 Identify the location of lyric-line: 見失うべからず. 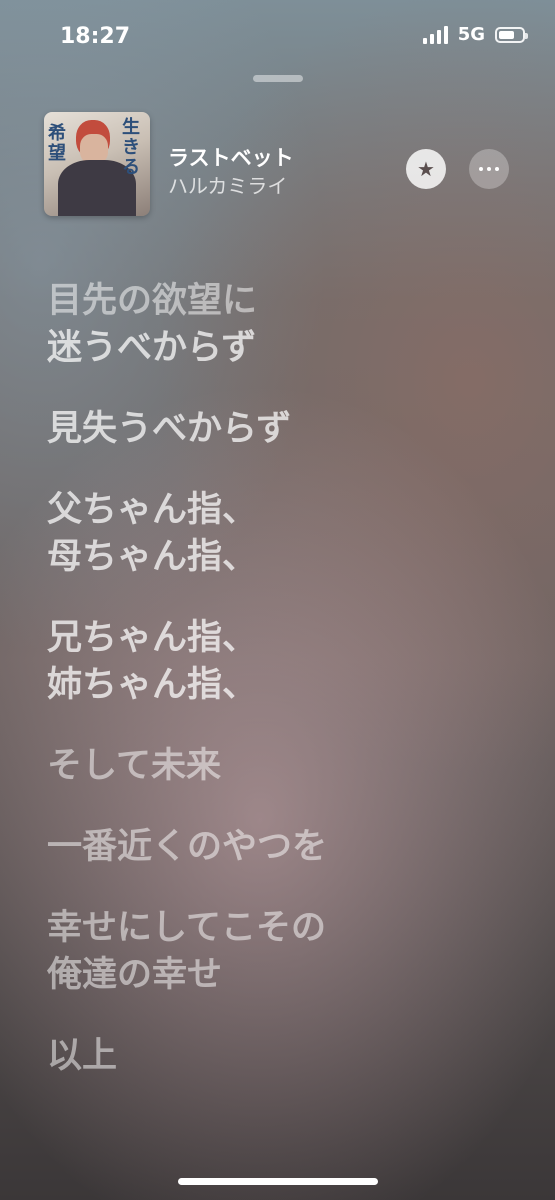
(169, 429).